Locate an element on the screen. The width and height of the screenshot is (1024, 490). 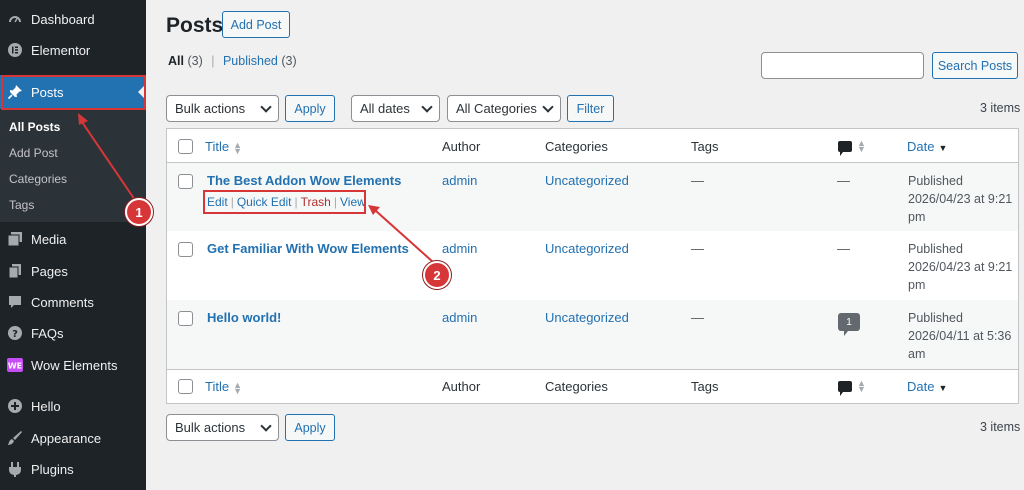
items-count-top: 3 items is located at coordinates (1000, 108).